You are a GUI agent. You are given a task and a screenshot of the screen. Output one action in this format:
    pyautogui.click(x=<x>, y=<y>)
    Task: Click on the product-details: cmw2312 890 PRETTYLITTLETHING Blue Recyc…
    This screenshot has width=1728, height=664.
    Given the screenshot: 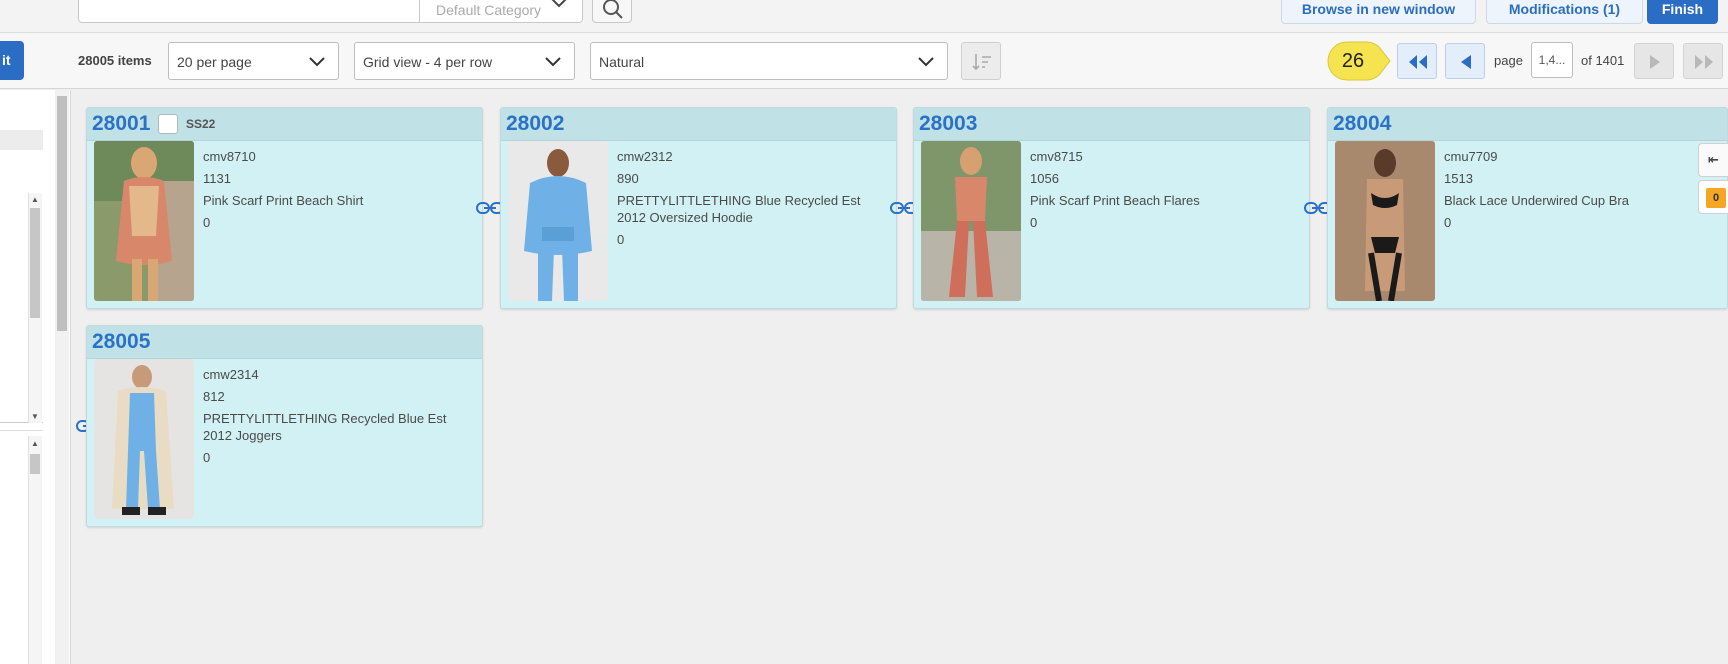 What is the action you would take?
    pyautogui.click(x=754, y=200)
    